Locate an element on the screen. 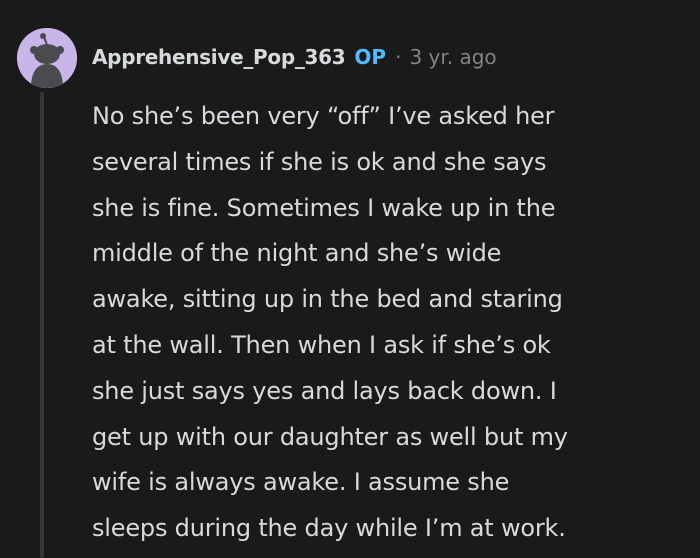 The width and height of the screenshot is (700, 558). comment-header: Apprehensive_Pop_363 OP · 3 yr. ago is located at coordinates (294, 57).